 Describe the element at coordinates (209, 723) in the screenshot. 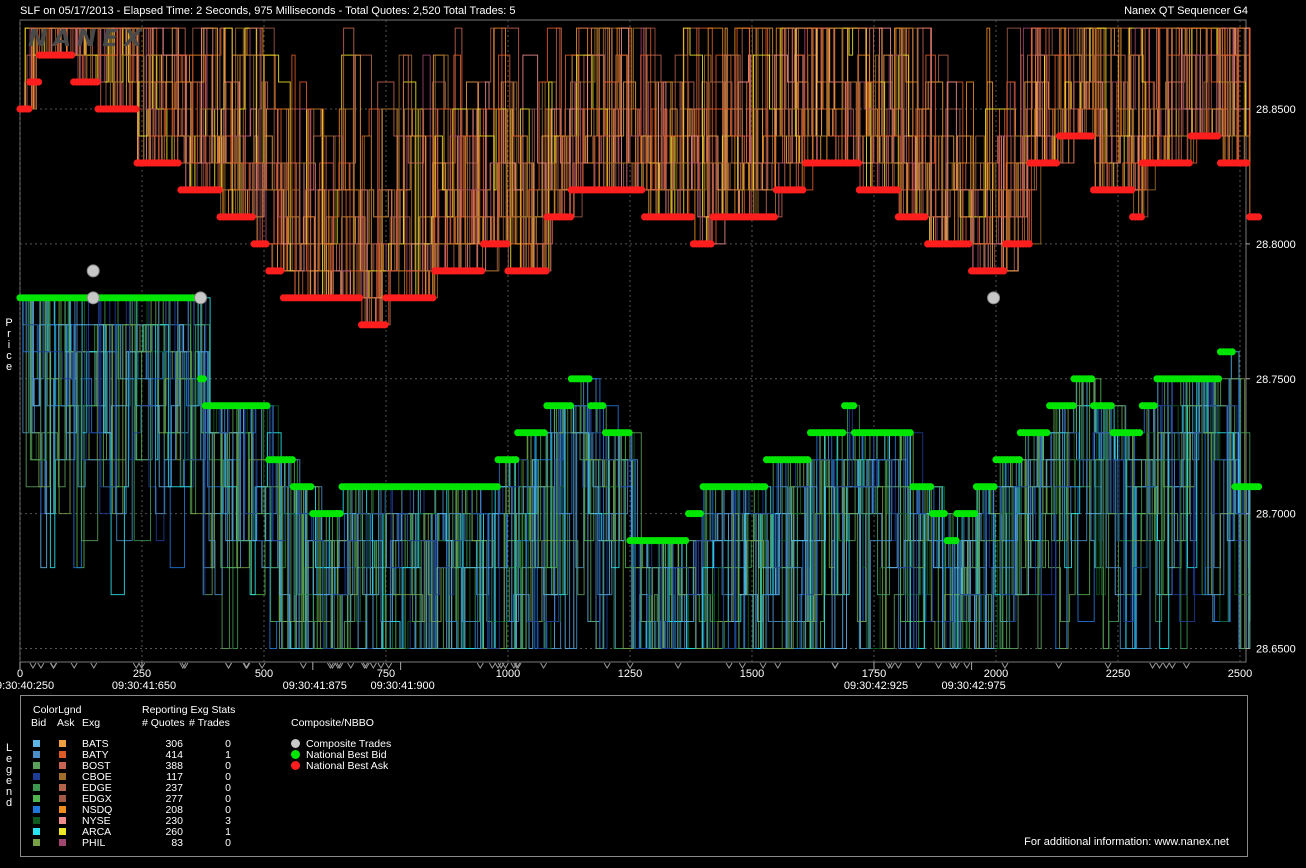

I see `trades-header: # Trades` at that location.